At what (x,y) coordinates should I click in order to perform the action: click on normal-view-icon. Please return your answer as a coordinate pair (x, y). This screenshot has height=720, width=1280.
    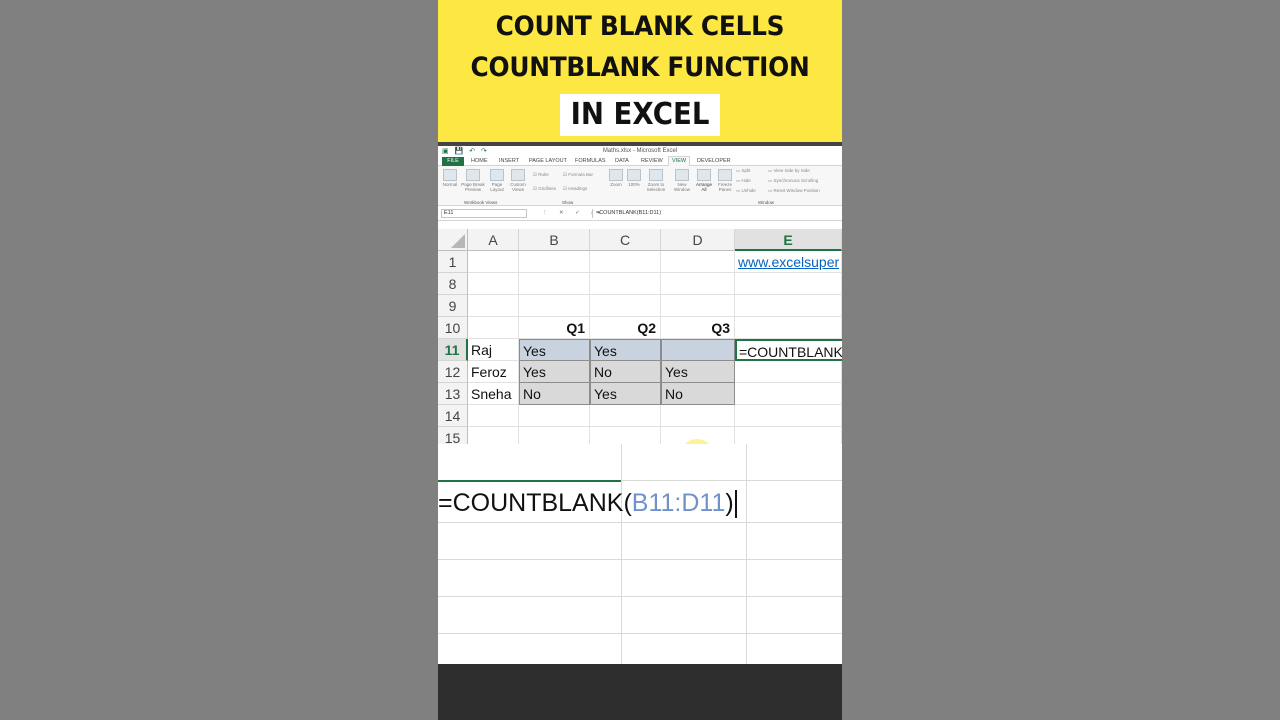
    Looking at the image, I should click on (450, 175).